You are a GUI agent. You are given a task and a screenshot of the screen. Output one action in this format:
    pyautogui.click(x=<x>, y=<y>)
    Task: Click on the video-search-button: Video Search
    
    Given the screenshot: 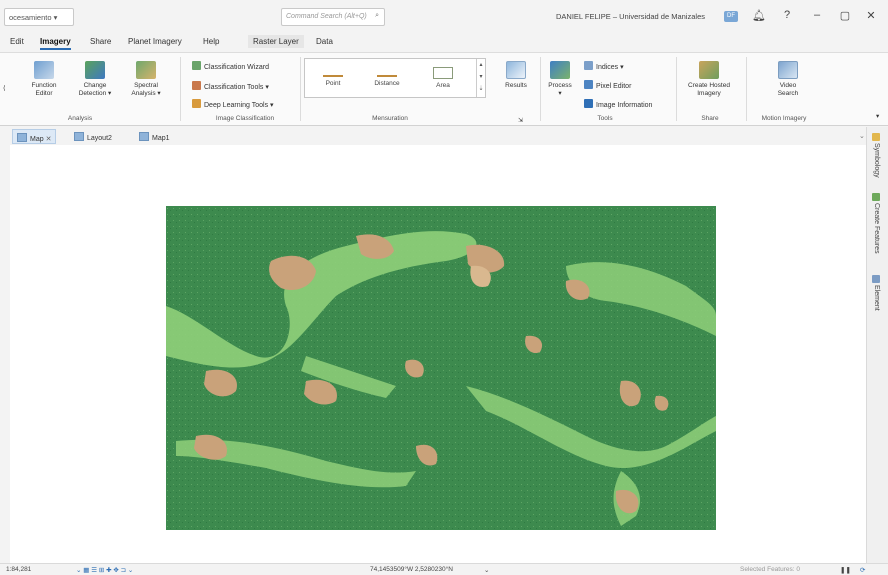 What is the action you would take?
    pyautogui.click(x=788, y=79)
    